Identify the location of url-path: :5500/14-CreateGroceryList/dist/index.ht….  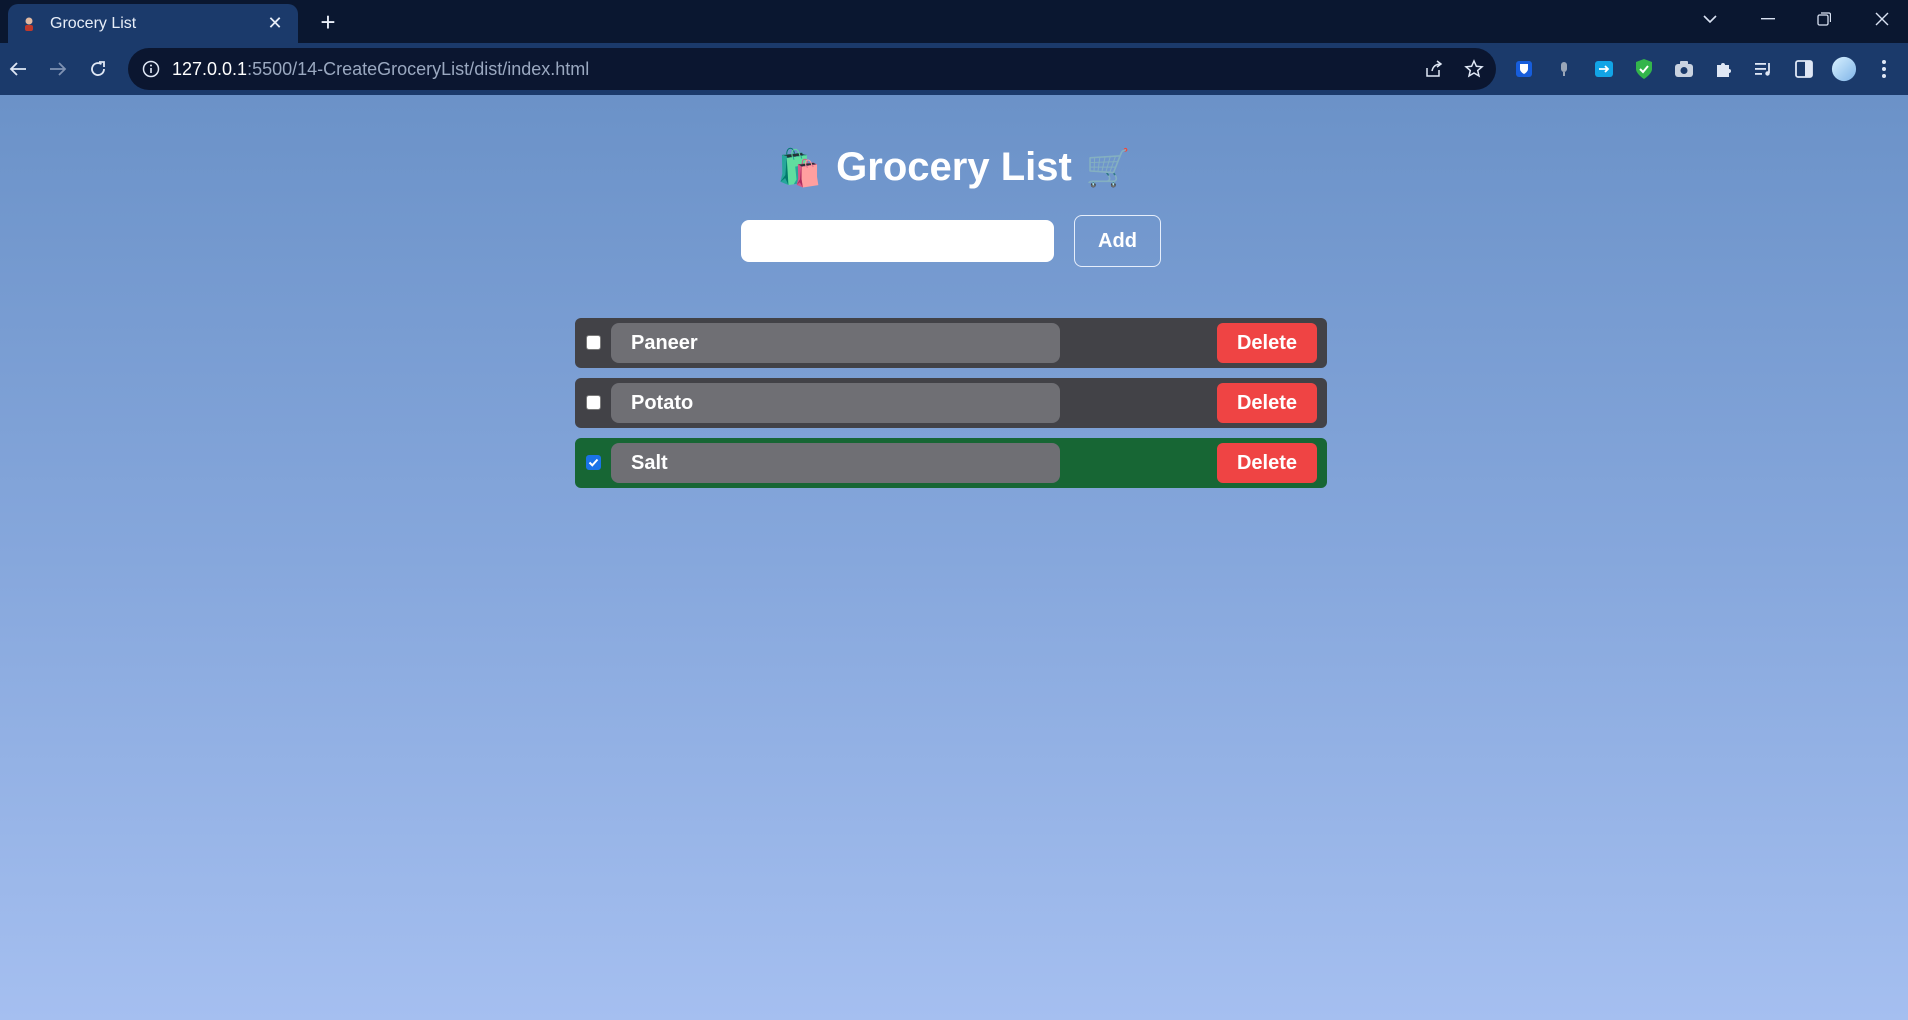
(418, 68).